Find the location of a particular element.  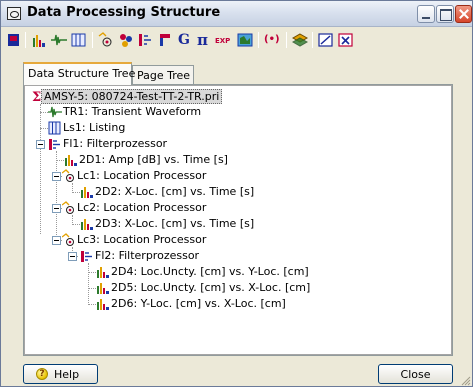

tree-node-label: Fl1: Filterprozessor is located at coordinates (115, 143).